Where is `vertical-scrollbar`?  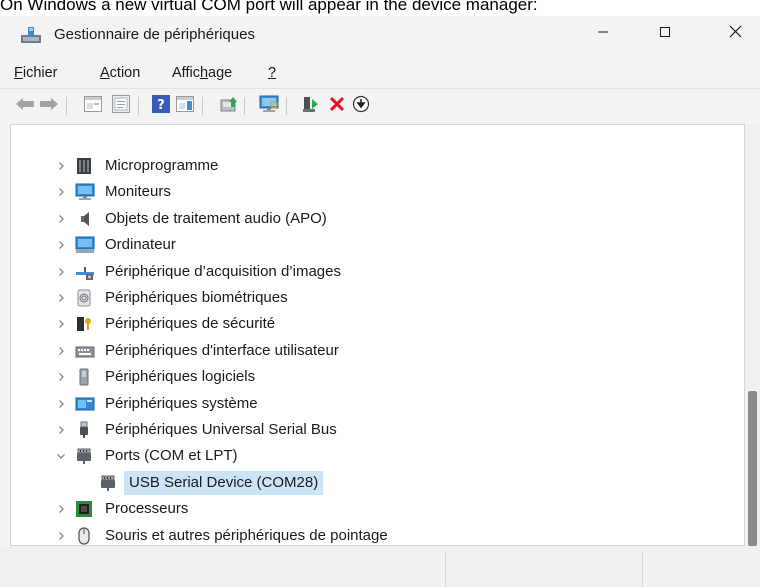 vertical-scrollbar is located at coordinates (752, 335).